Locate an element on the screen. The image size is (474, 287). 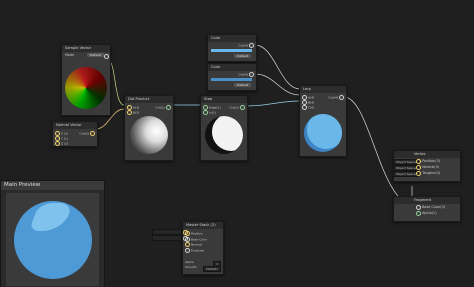
input-in: In(1) is located at coordinates (212, 112).